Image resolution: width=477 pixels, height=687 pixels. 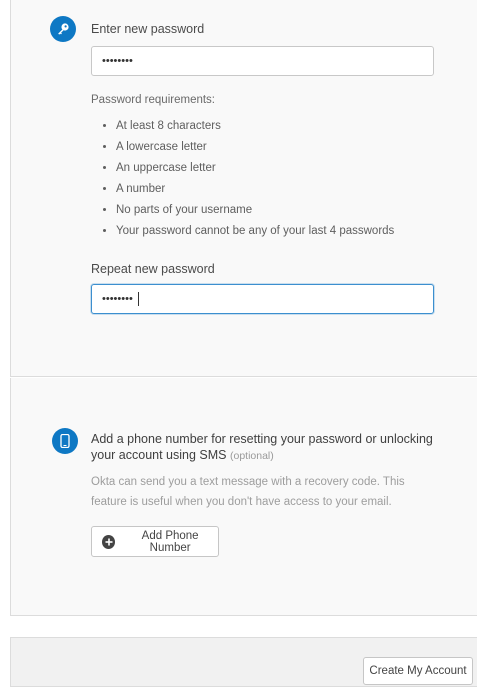 What do you see at coordinates (148, 29) in the screenshot?
I see `new-password-label: Enter new password` at bounding box center [148, 29].